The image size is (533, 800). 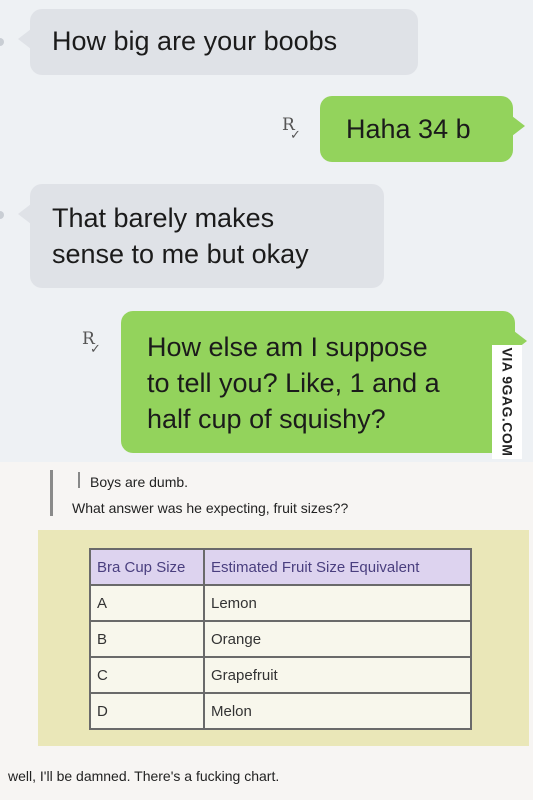 What do you see at coordinates (147, 603) in the screenshot?
I see `table-cell: A` at bounding box center [147, 603].